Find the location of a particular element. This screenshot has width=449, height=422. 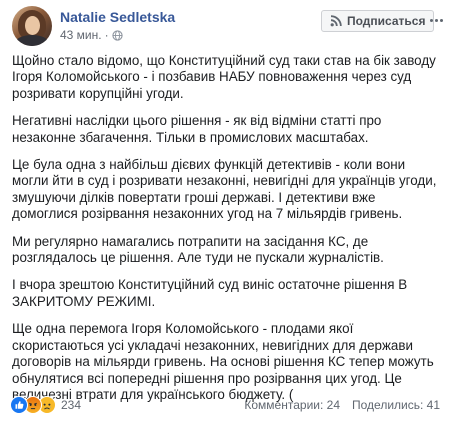

post-time: 43 мин. is located at coordinates (81, 35).